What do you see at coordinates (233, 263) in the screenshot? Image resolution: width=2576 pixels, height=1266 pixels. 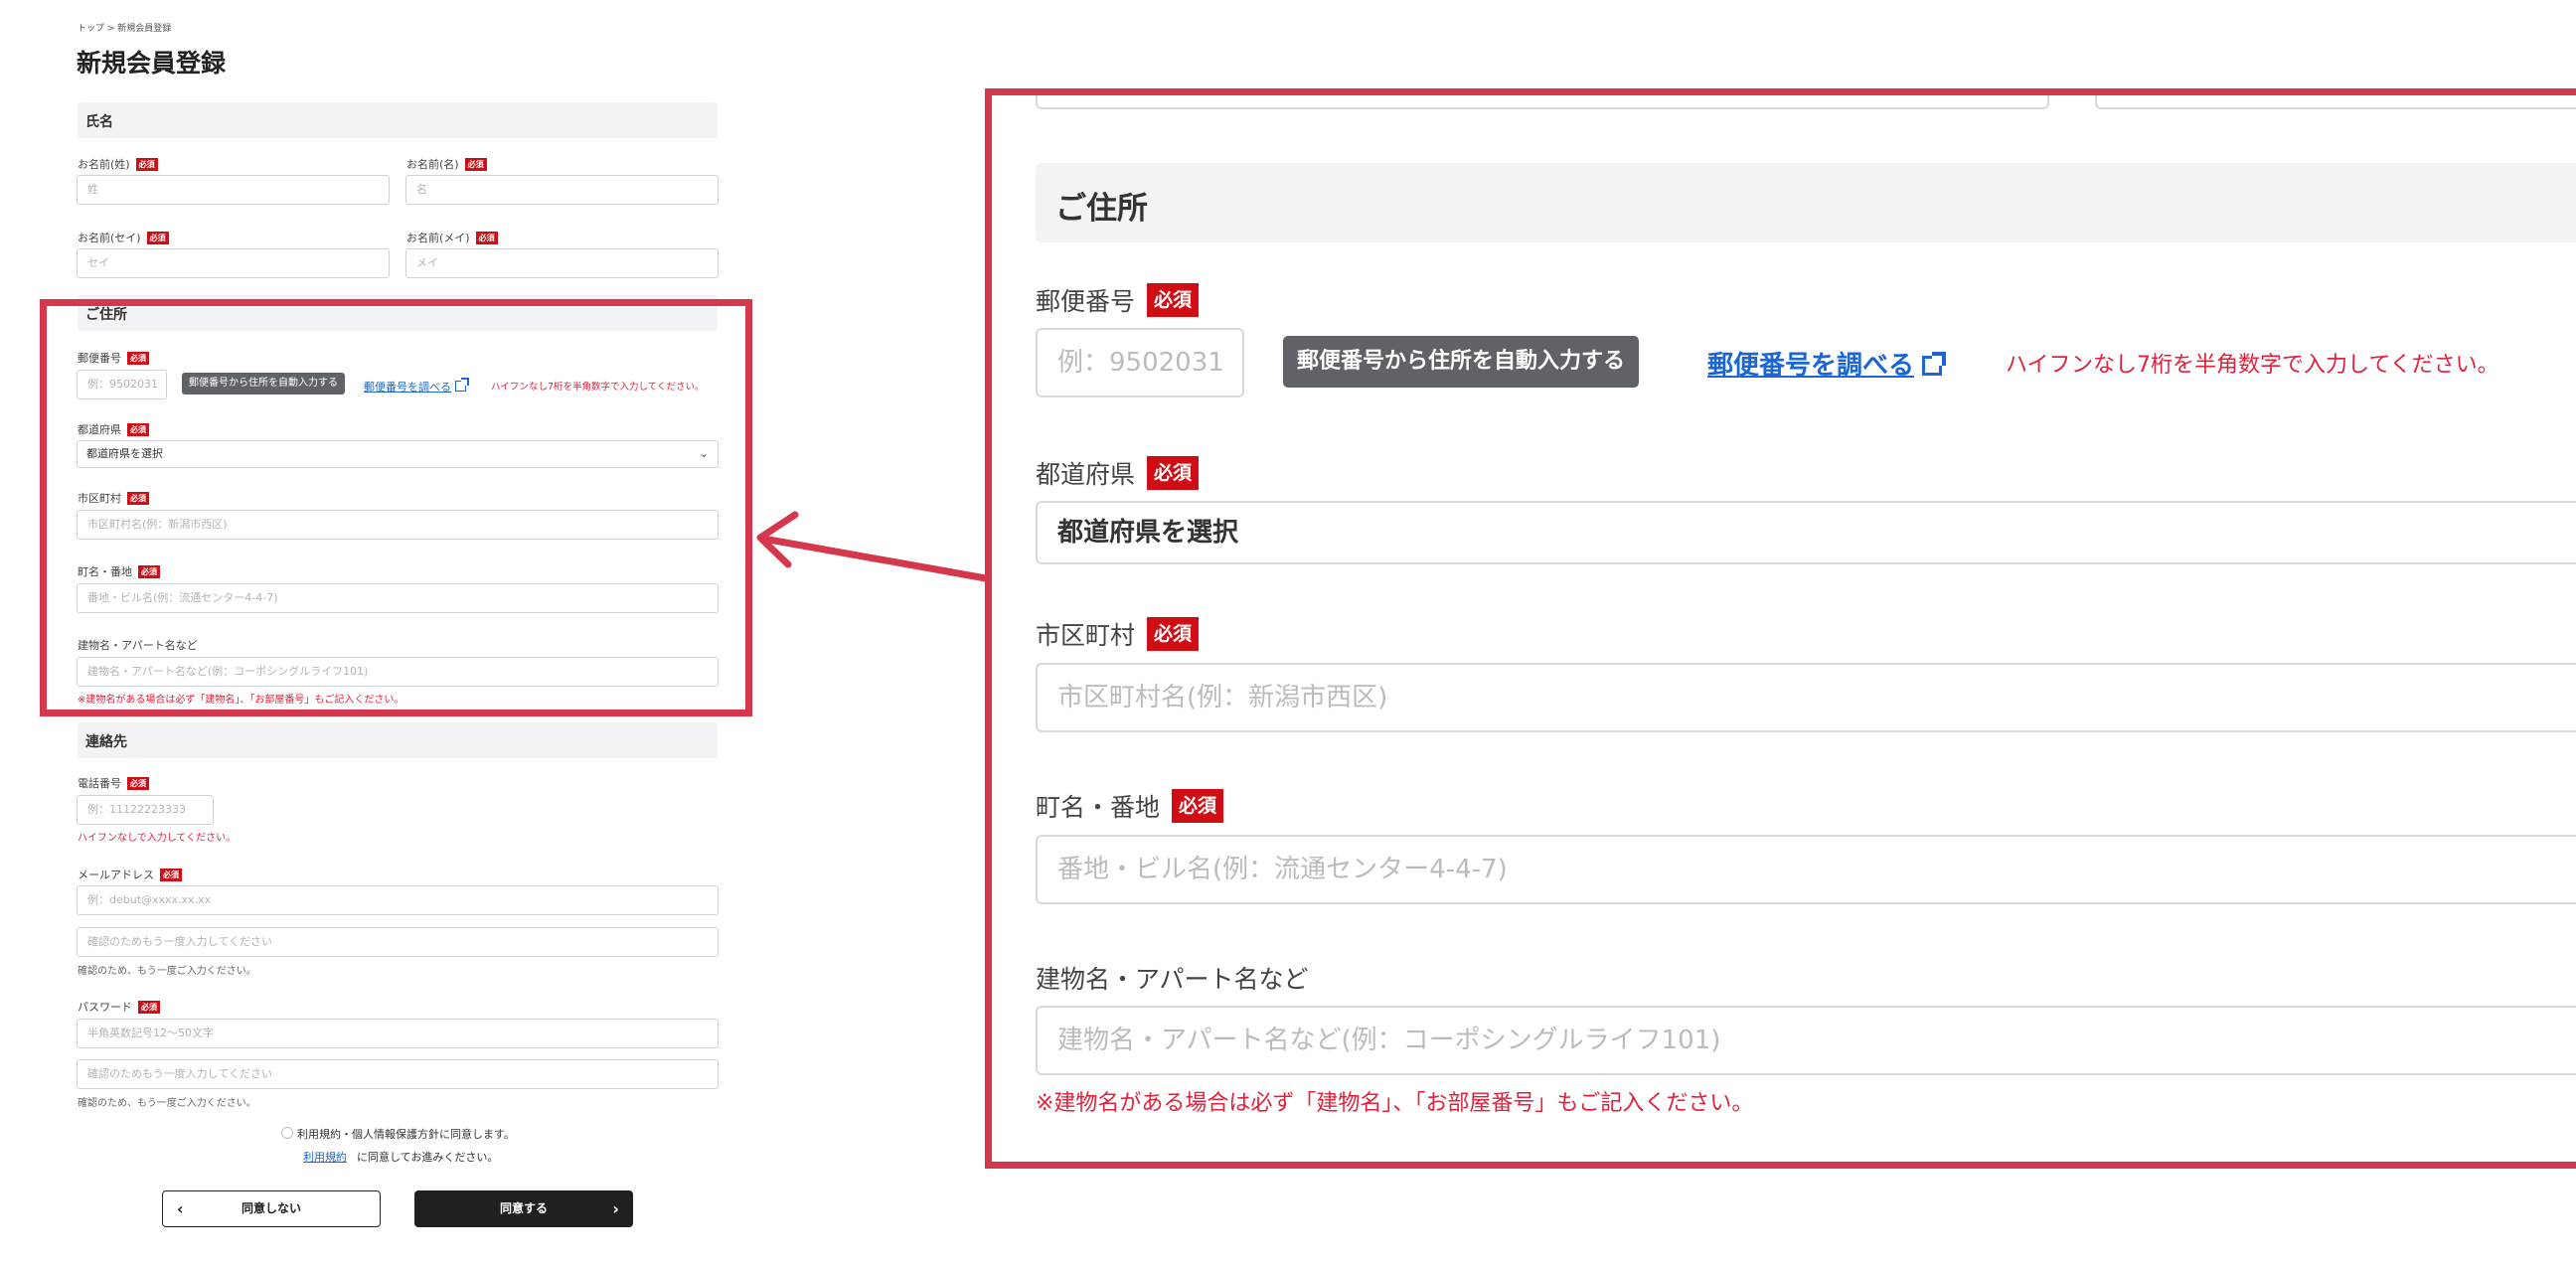 I see `last-name-kana-input: セイ` at bounding box center [233, 263].